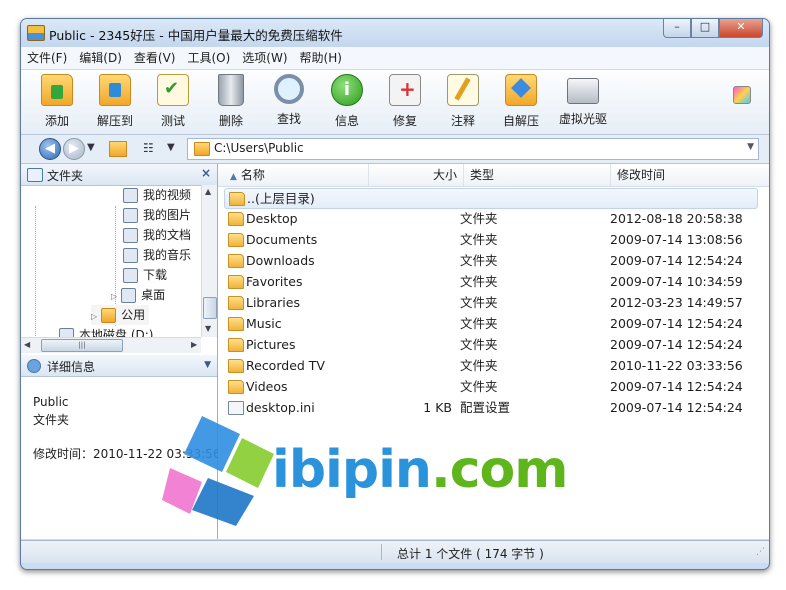 The height and width of the screenshot is (590, 786). I want to click on details-panel-header: 详细信息 ▼, so click(119, 366).